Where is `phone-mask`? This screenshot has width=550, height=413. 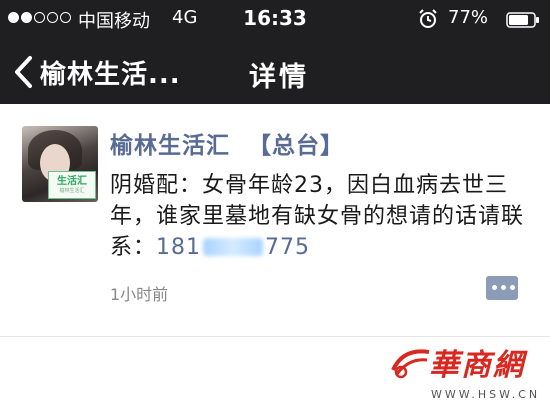 phone-mask is located at coordinates (233, 247).